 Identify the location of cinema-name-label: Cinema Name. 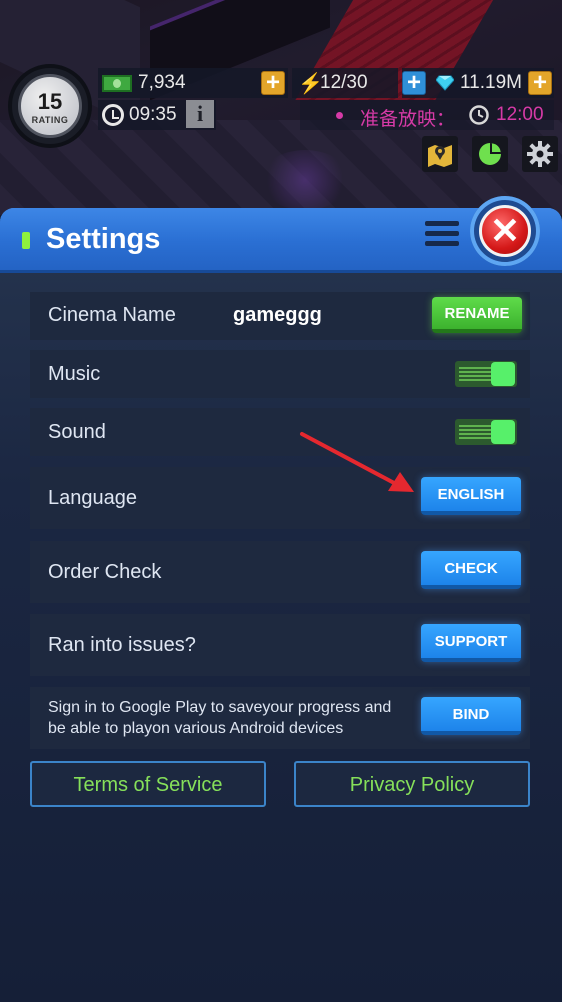
(112, 315).